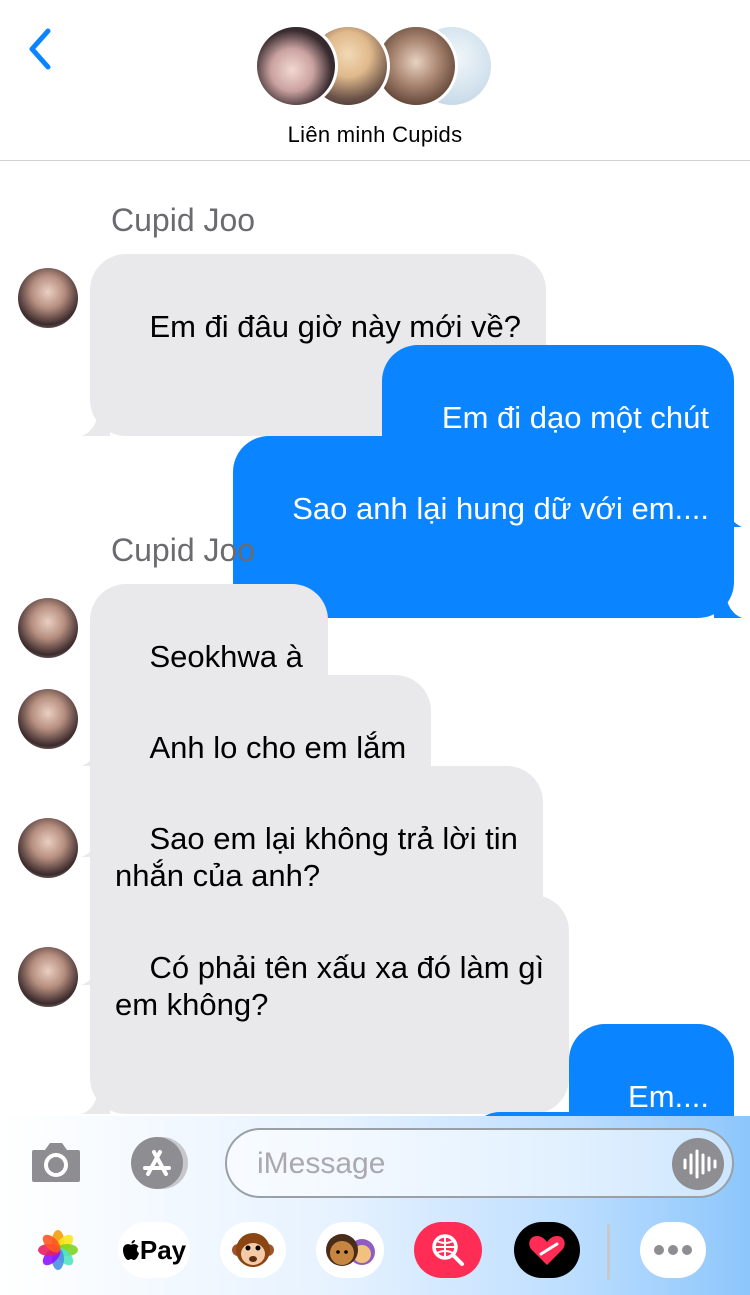 This screenshot has height=1295, width=750. I want to click on camera-icon, so click(56, 1162).